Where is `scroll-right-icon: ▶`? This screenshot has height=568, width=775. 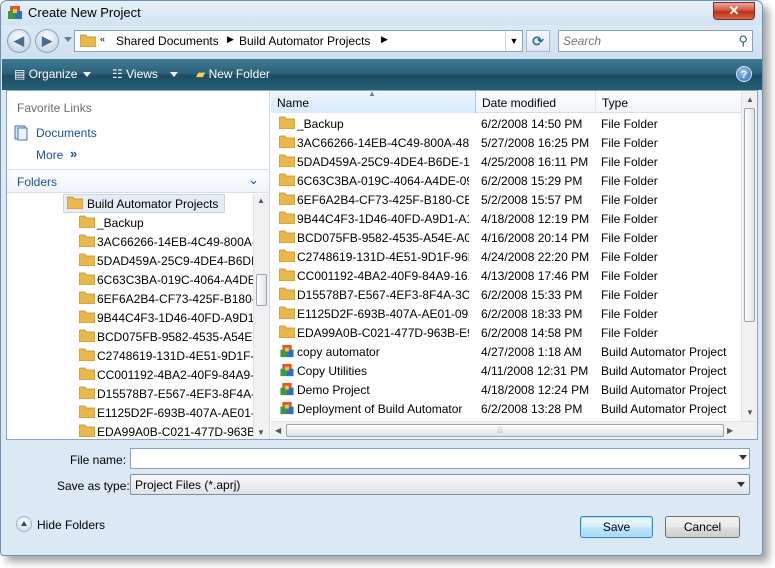
scroll-right-icon: ▶ is located at coordinates (730, 430).